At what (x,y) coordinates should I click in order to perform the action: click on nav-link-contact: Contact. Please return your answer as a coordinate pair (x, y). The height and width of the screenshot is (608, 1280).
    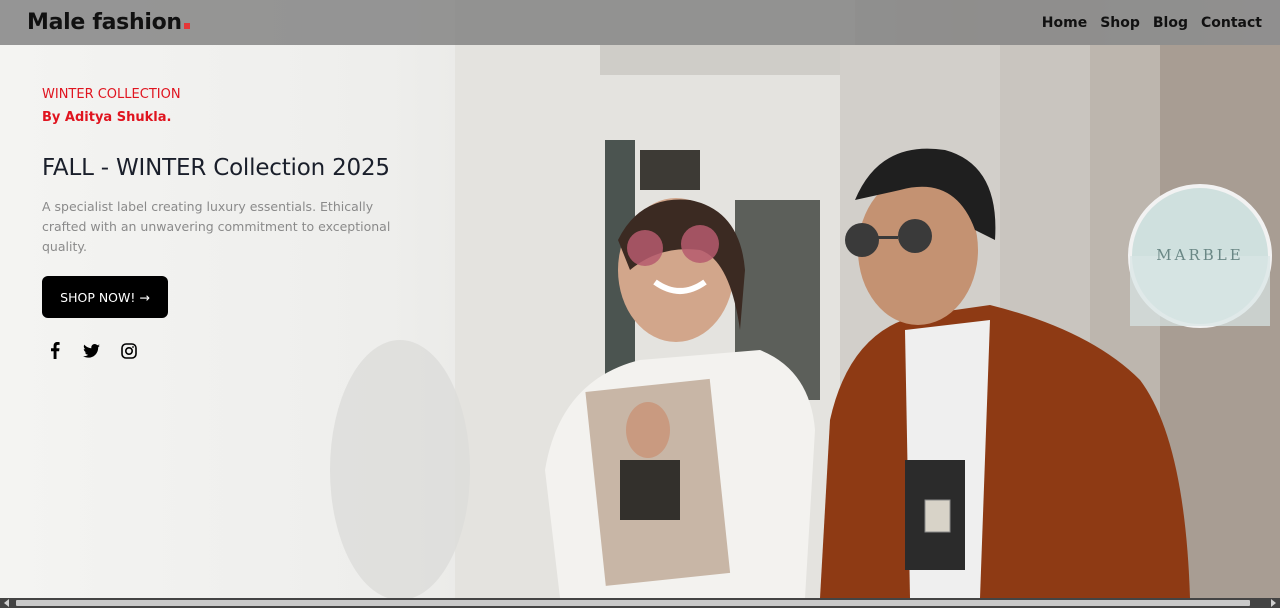
    Looking at the image, I should click on (1231, 23).